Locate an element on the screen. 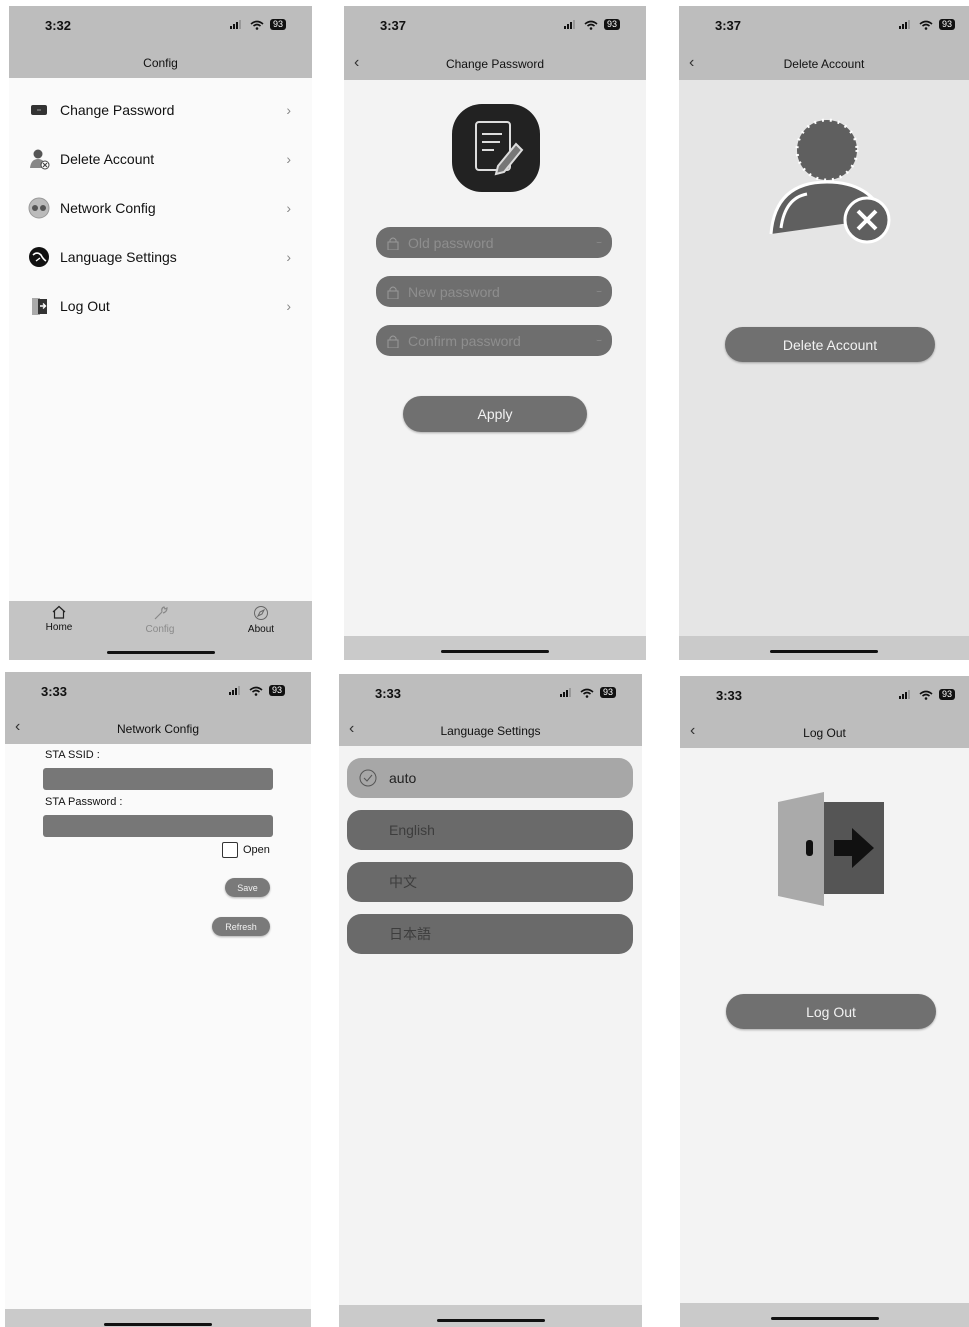 This screenshot has height=1327, width=969. old-password-field: Old password ⌣ is located at coordinates (494, 242).